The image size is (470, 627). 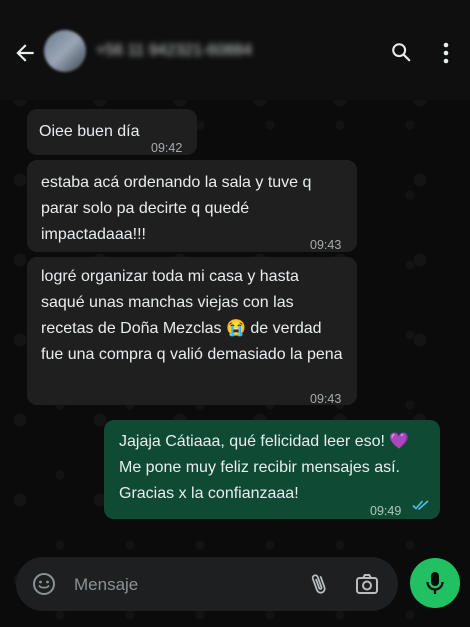 I want to click on message-text: Oiee buen día, so click(x=89, y=131).